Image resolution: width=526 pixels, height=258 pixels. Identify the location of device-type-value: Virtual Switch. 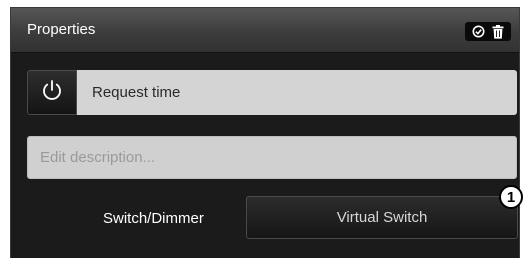
(382, 217).